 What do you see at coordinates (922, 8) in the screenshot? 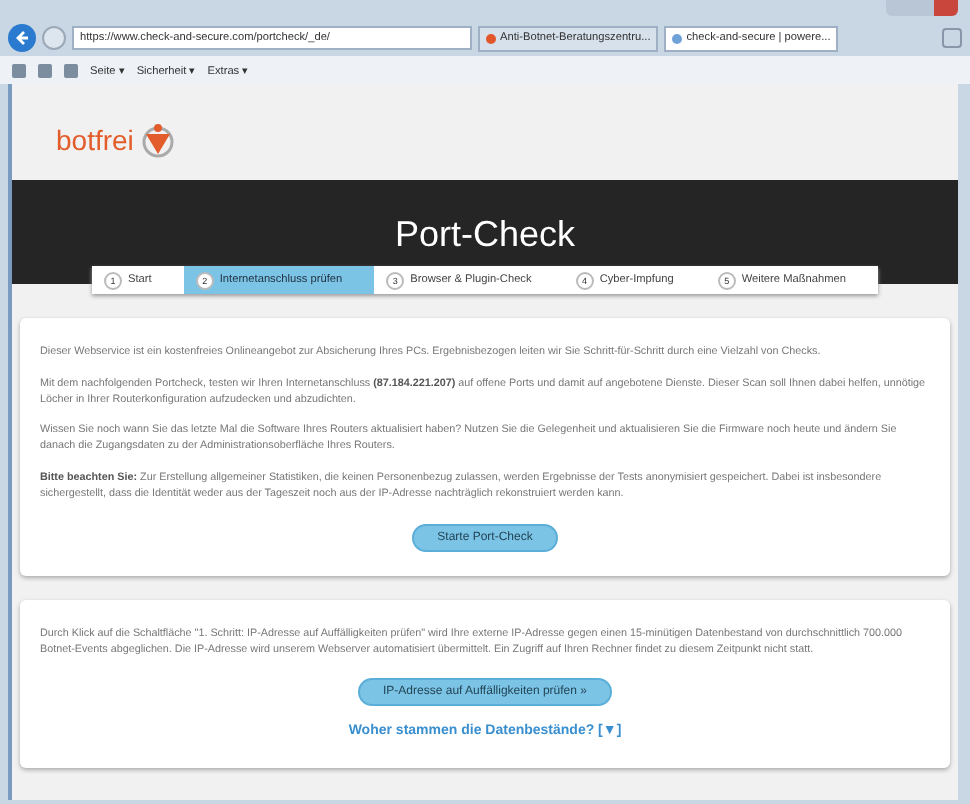
I see `window-controls` at bounding box center [922, 8].